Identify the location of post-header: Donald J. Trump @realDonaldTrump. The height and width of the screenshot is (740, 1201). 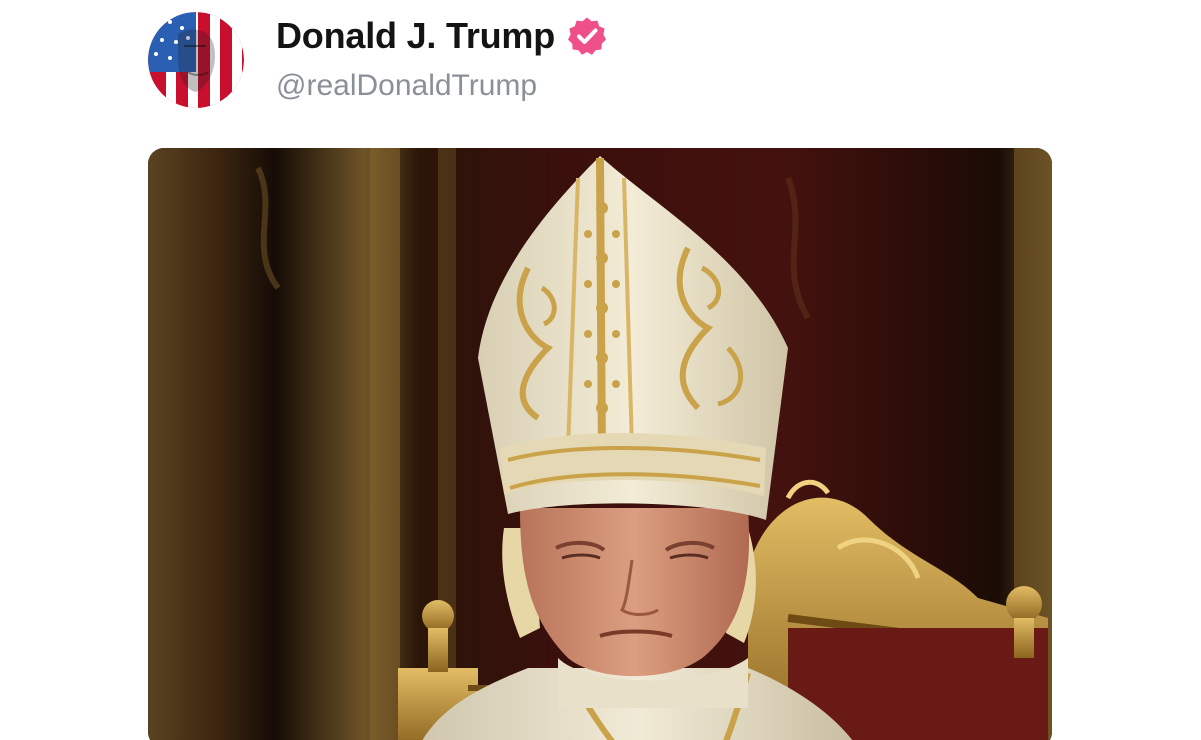
(377, 60).